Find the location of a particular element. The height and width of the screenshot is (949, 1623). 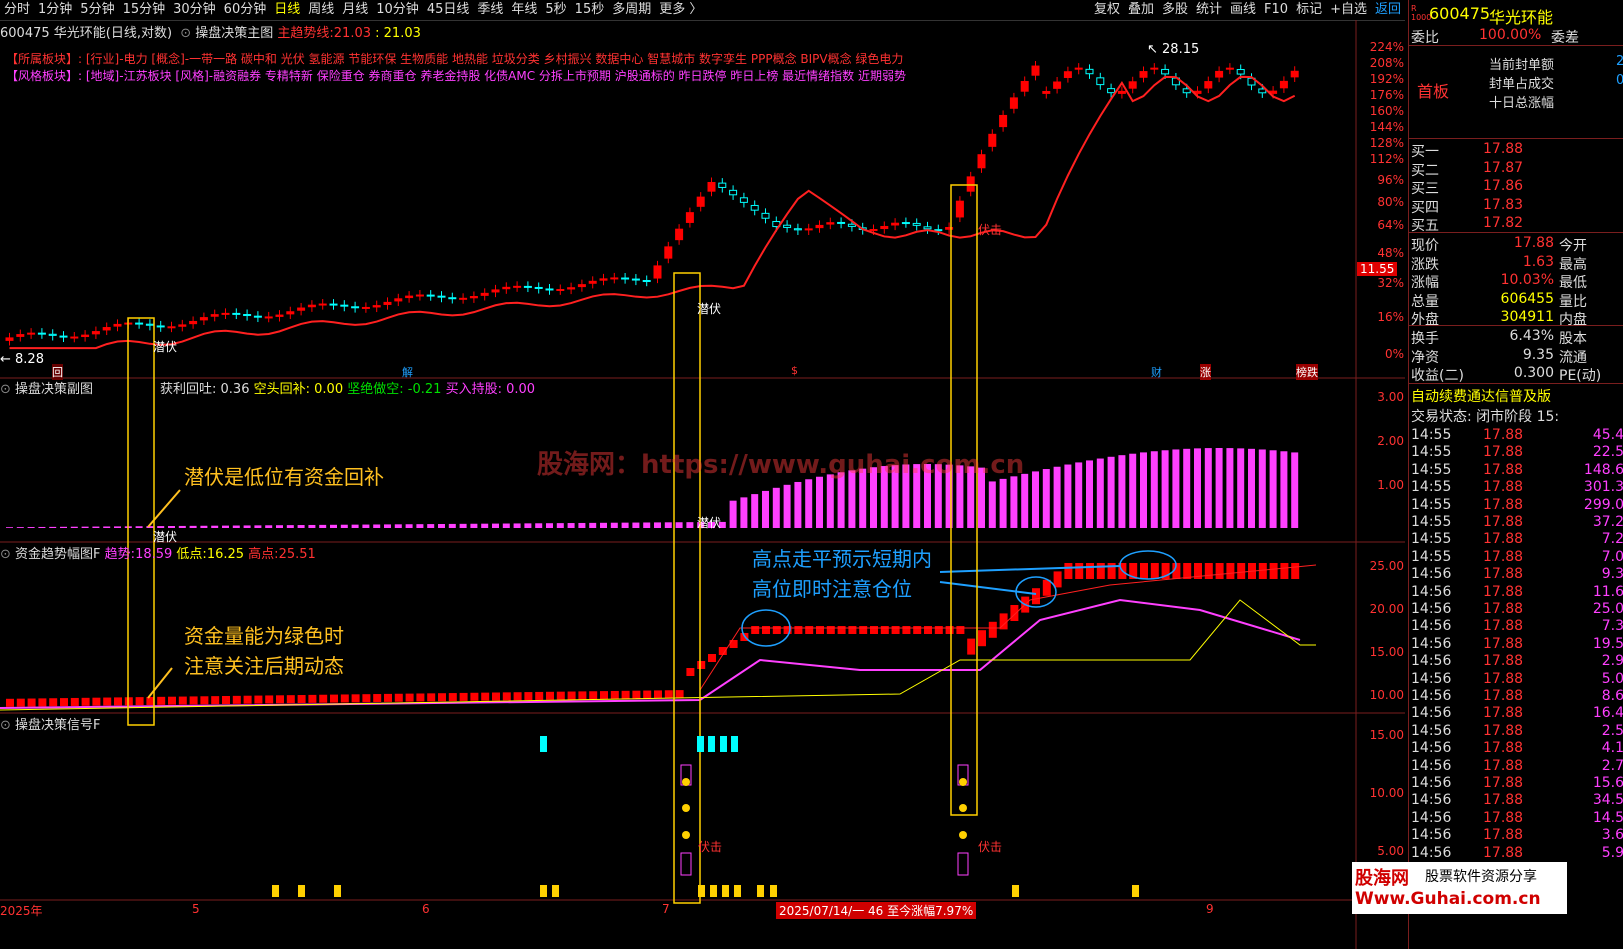

fuquan-button: 复权 is located at coordinates (1107, 10).